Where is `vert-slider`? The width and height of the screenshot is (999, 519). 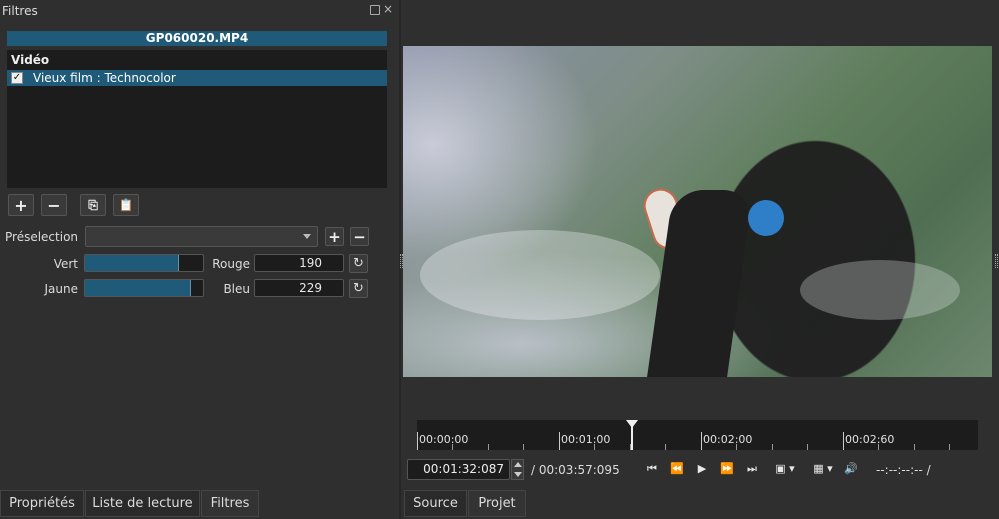
vert-slider is located at coordinates (144, 263).